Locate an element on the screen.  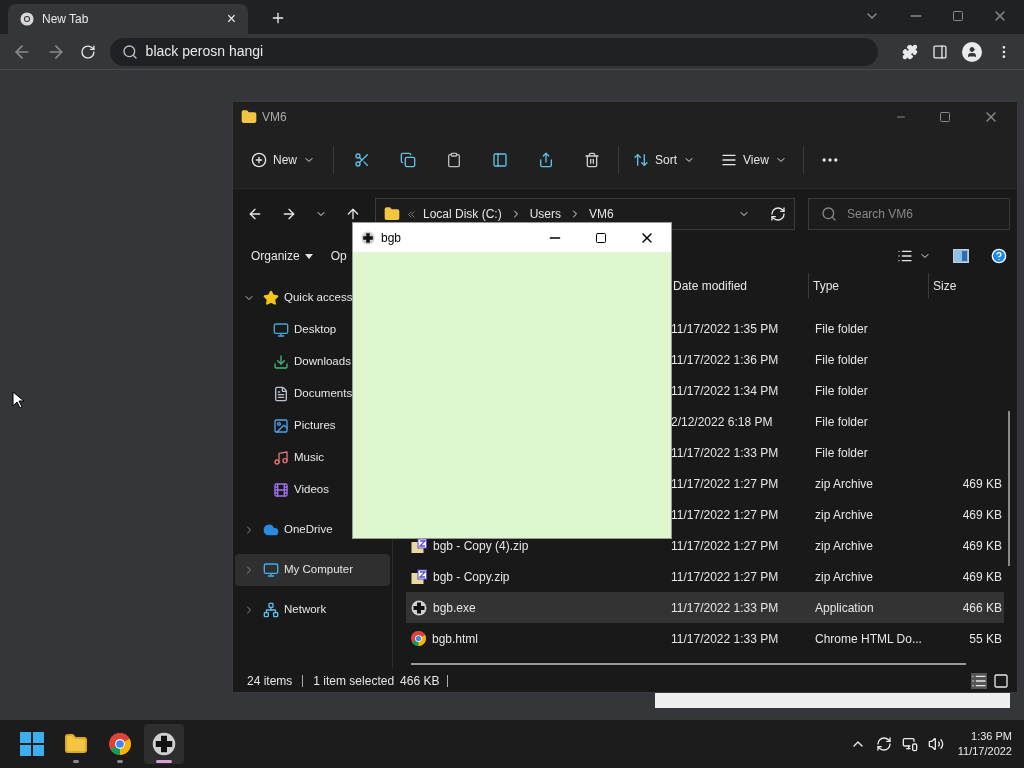
file-row: bgb.exe 11/17/2022 1:33 PM Application 466 KB is located at coordinates (705, 607).